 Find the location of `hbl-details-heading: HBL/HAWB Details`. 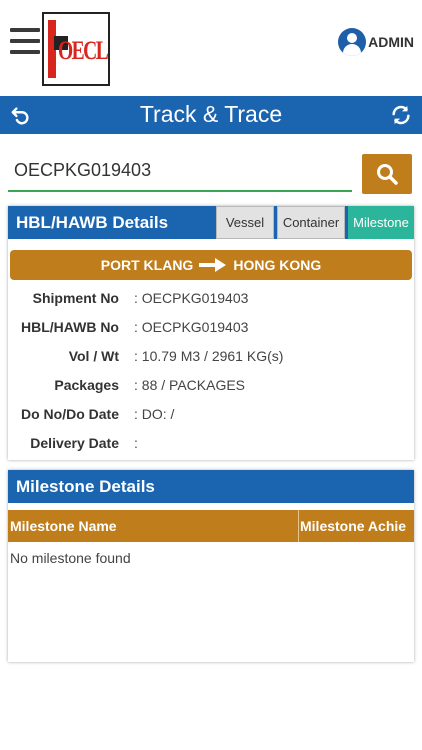

hbl-details-heading: HBL/HAWB Details is located at coordinates (111, 222).